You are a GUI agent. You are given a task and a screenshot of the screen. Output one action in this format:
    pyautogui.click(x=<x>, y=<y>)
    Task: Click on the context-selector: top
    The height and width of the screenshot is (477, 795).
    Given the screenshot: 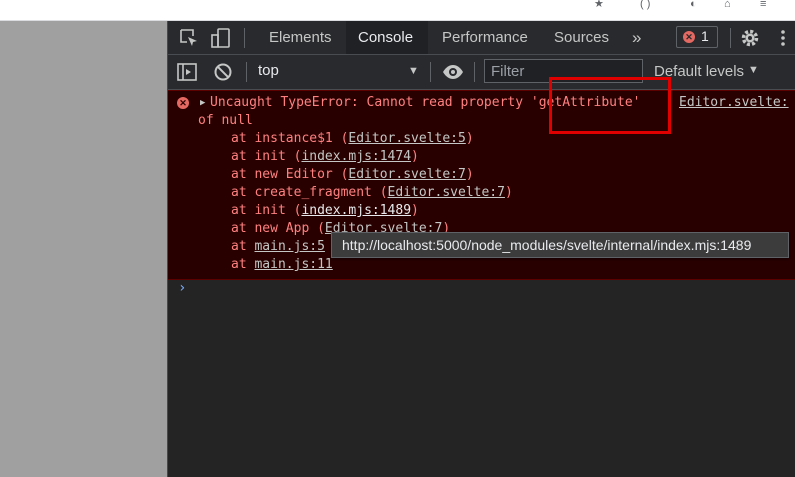 What is the action you would take?
    pyautogui.click(x=268, y=70)
    